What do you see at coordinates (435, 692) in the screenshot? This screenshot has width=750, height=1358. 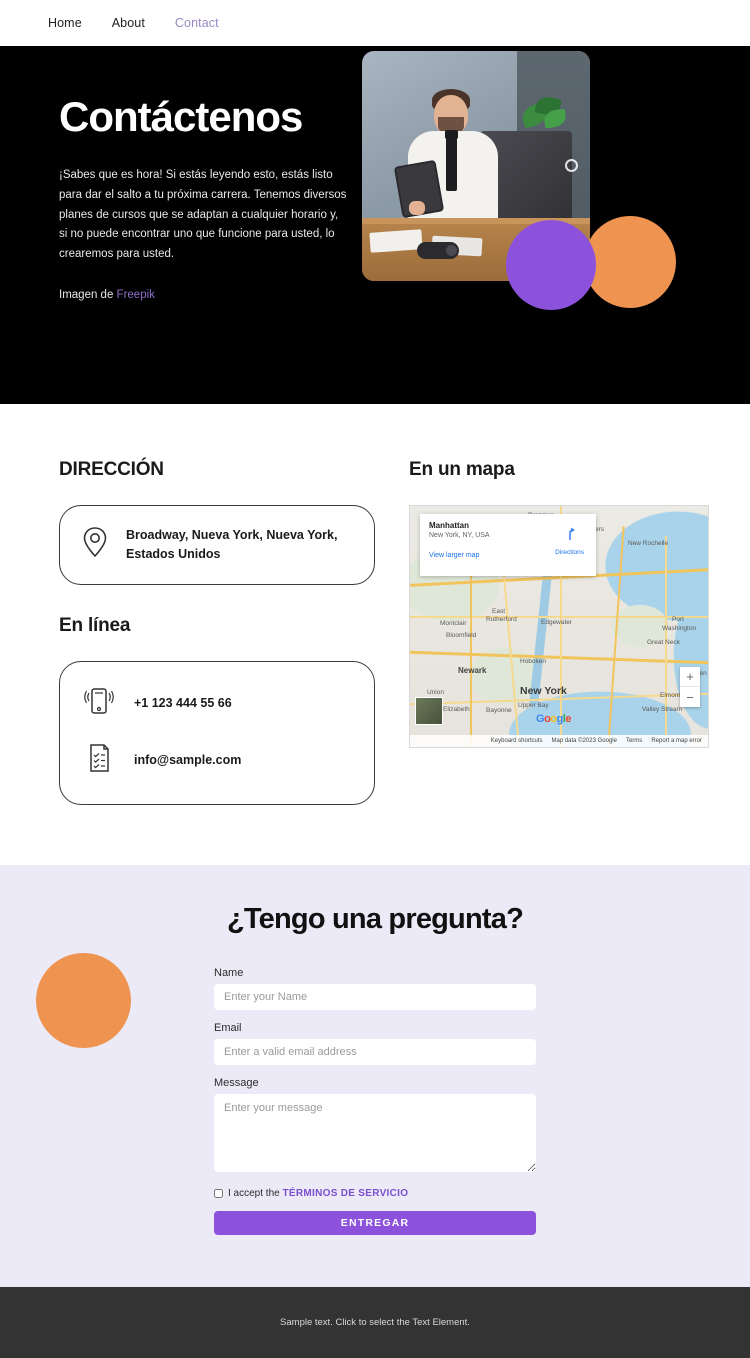 I see `map-label: Union` at bounding box center [435, 692].